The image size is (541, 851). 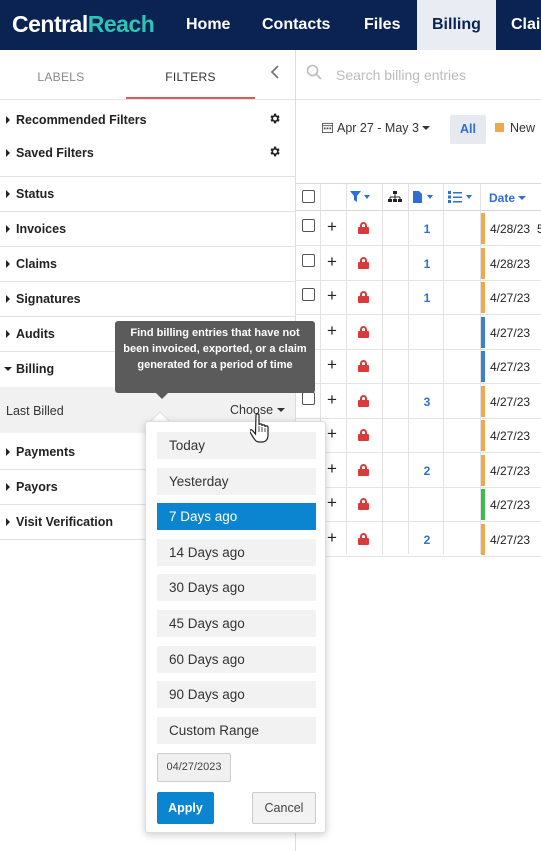 What do you see at coordinates (539, 229) in the screenshot?
I see `row-extra: 5` at bounding box center [539, 229].